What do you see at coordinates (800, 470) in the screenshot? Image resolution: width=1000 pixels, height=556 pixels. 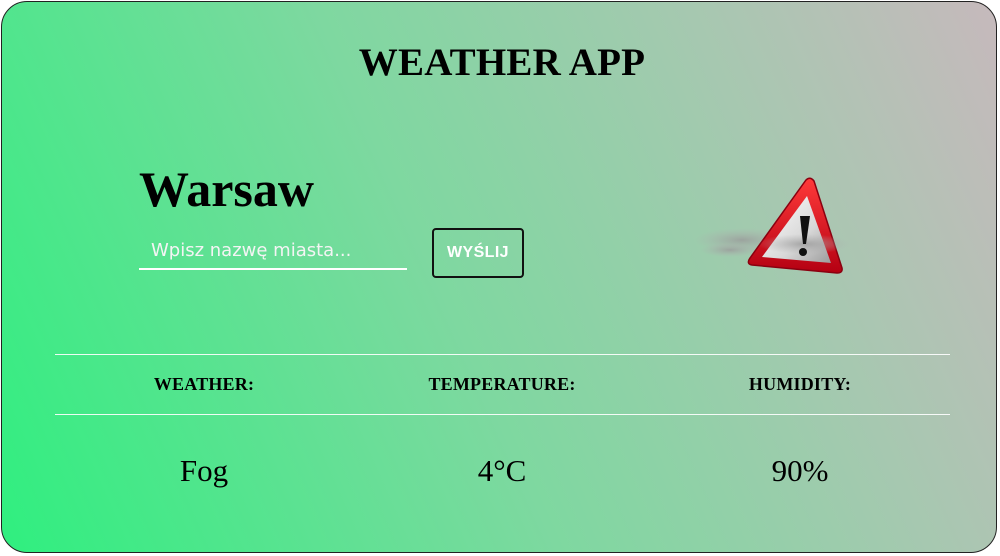 I see `humidity-value: 90%` at bounding box center [800, 470].